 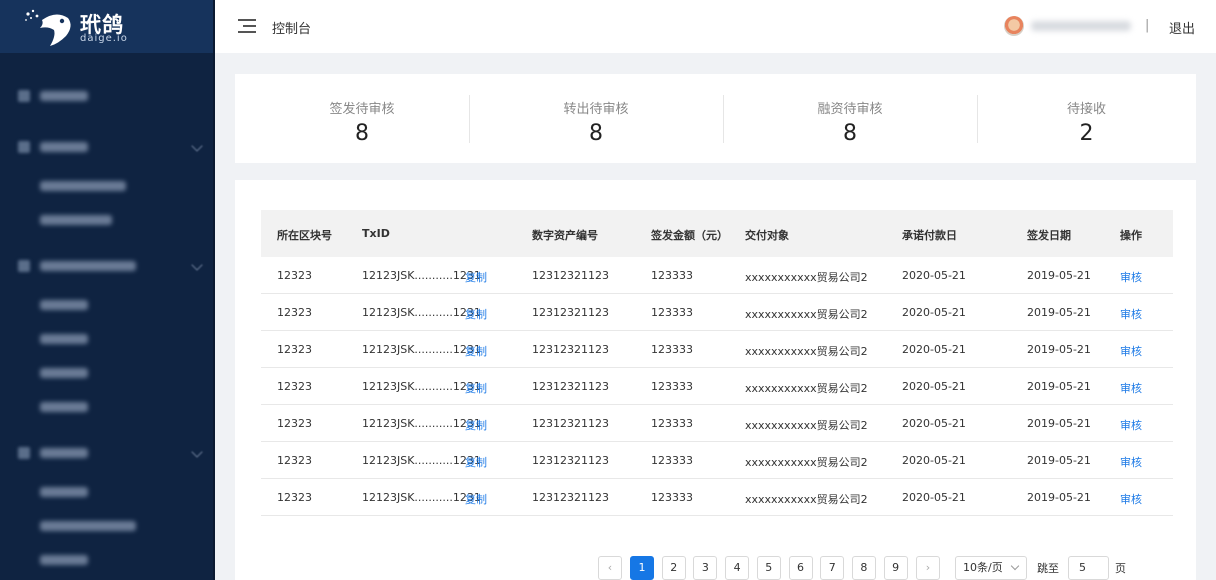 What do you see at coordinates (247, 26) in the screenshot?
I see `menu-fold-icon` at bounding box center [247, 26].